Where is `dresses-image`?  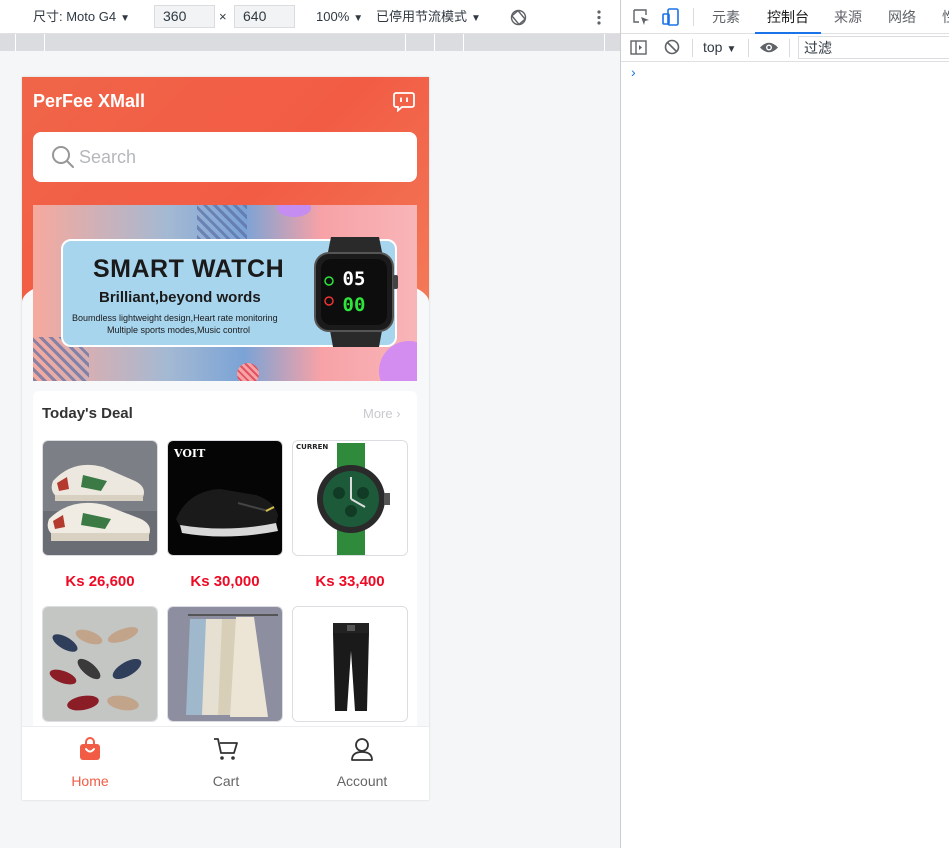
dresses-image is located at coordinates (225, 664).